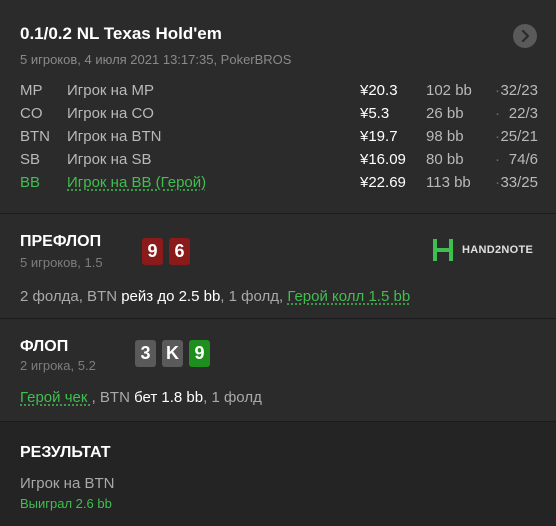 The width and height of the screenshot is (556, 526). What do you see at coordinates (383, 159) in the screenshot?
I see `player-stack-money: ¥16.09` at bounding box center [383, 159].